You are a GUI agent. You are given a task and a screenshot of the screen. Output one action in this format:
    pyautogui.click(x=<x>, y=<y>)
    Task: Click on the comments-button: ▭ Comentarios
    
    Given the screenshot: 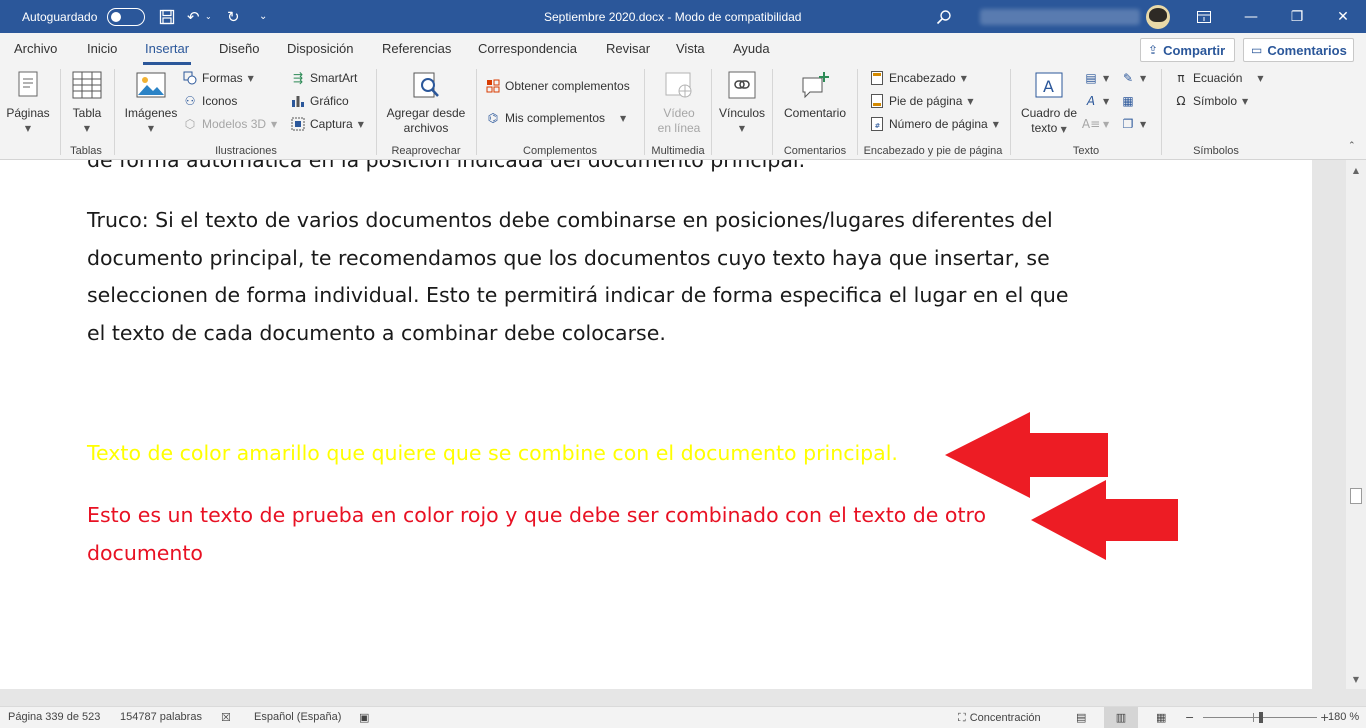 What is the action you would take?
    pyautogui.click(x=1298, y=50)
    